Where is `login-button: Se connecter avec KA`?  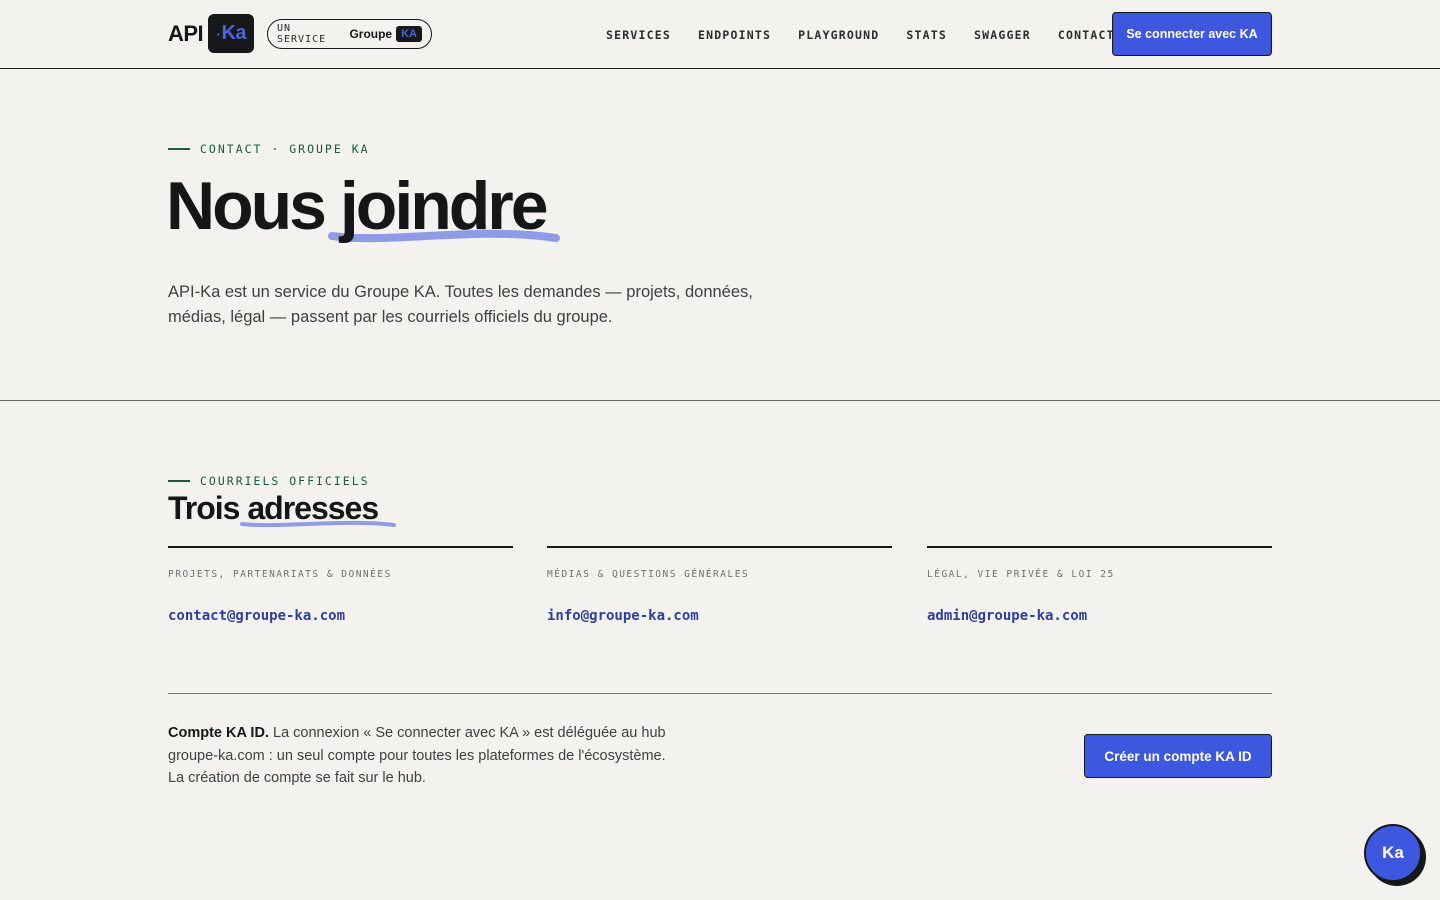 login-button: Se connecter avec KA is located at coordinates (1192, 34).